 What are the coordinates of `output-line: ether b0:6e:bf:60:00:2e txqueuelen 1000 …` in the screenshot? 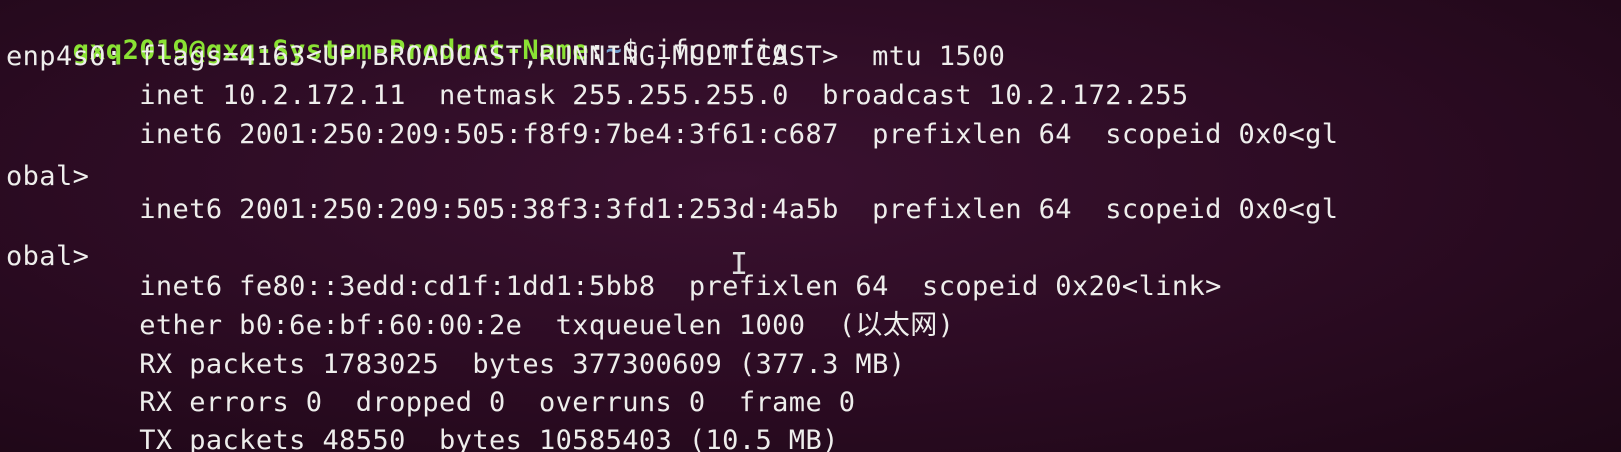 It's located at (480, 325).